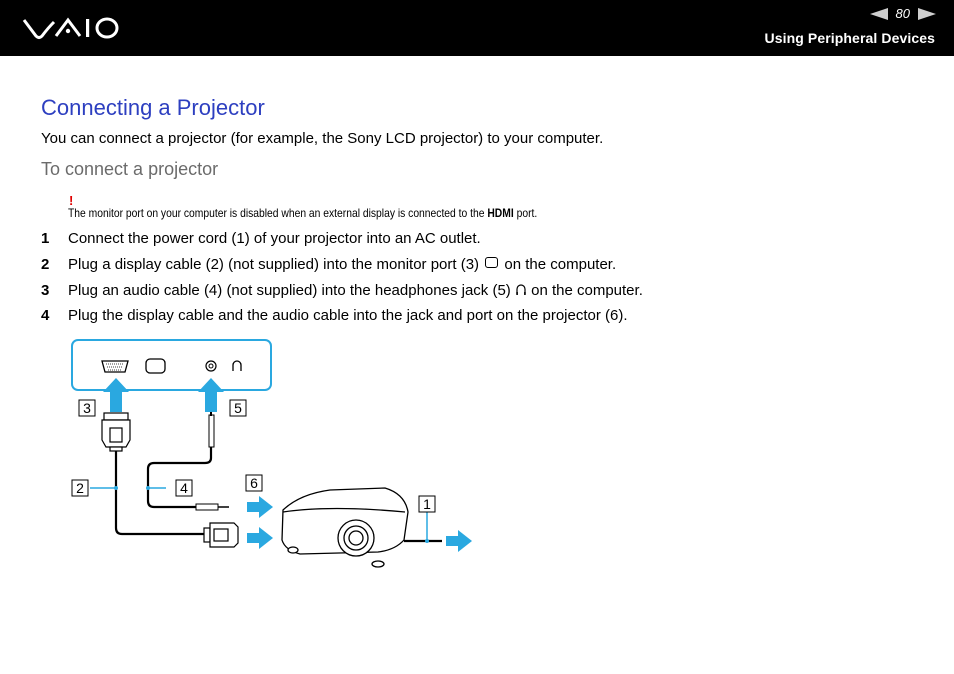  Describe the element at coordinates (45, 315) in the screenshot. I see `step-number: 4` at that location.